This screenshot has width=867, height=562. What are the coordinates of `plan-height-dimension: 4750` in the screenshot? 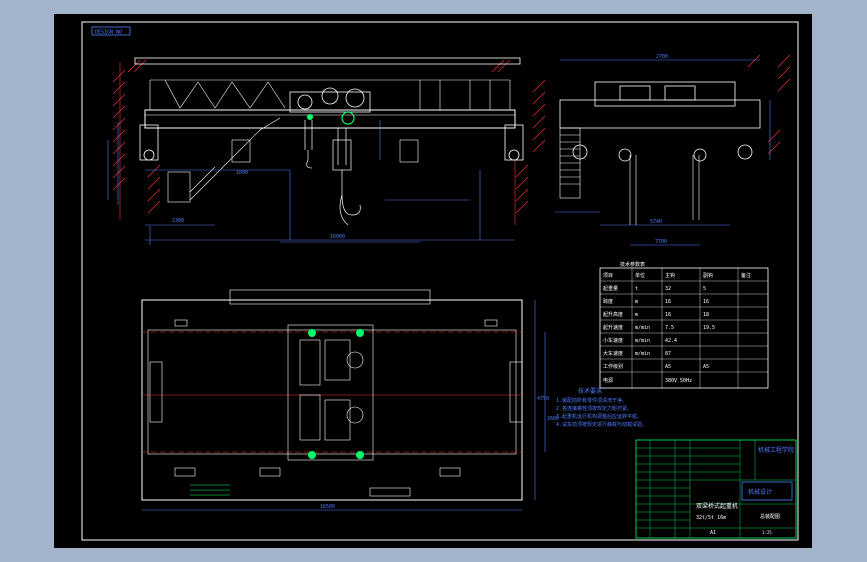 It's located at (543, 399).